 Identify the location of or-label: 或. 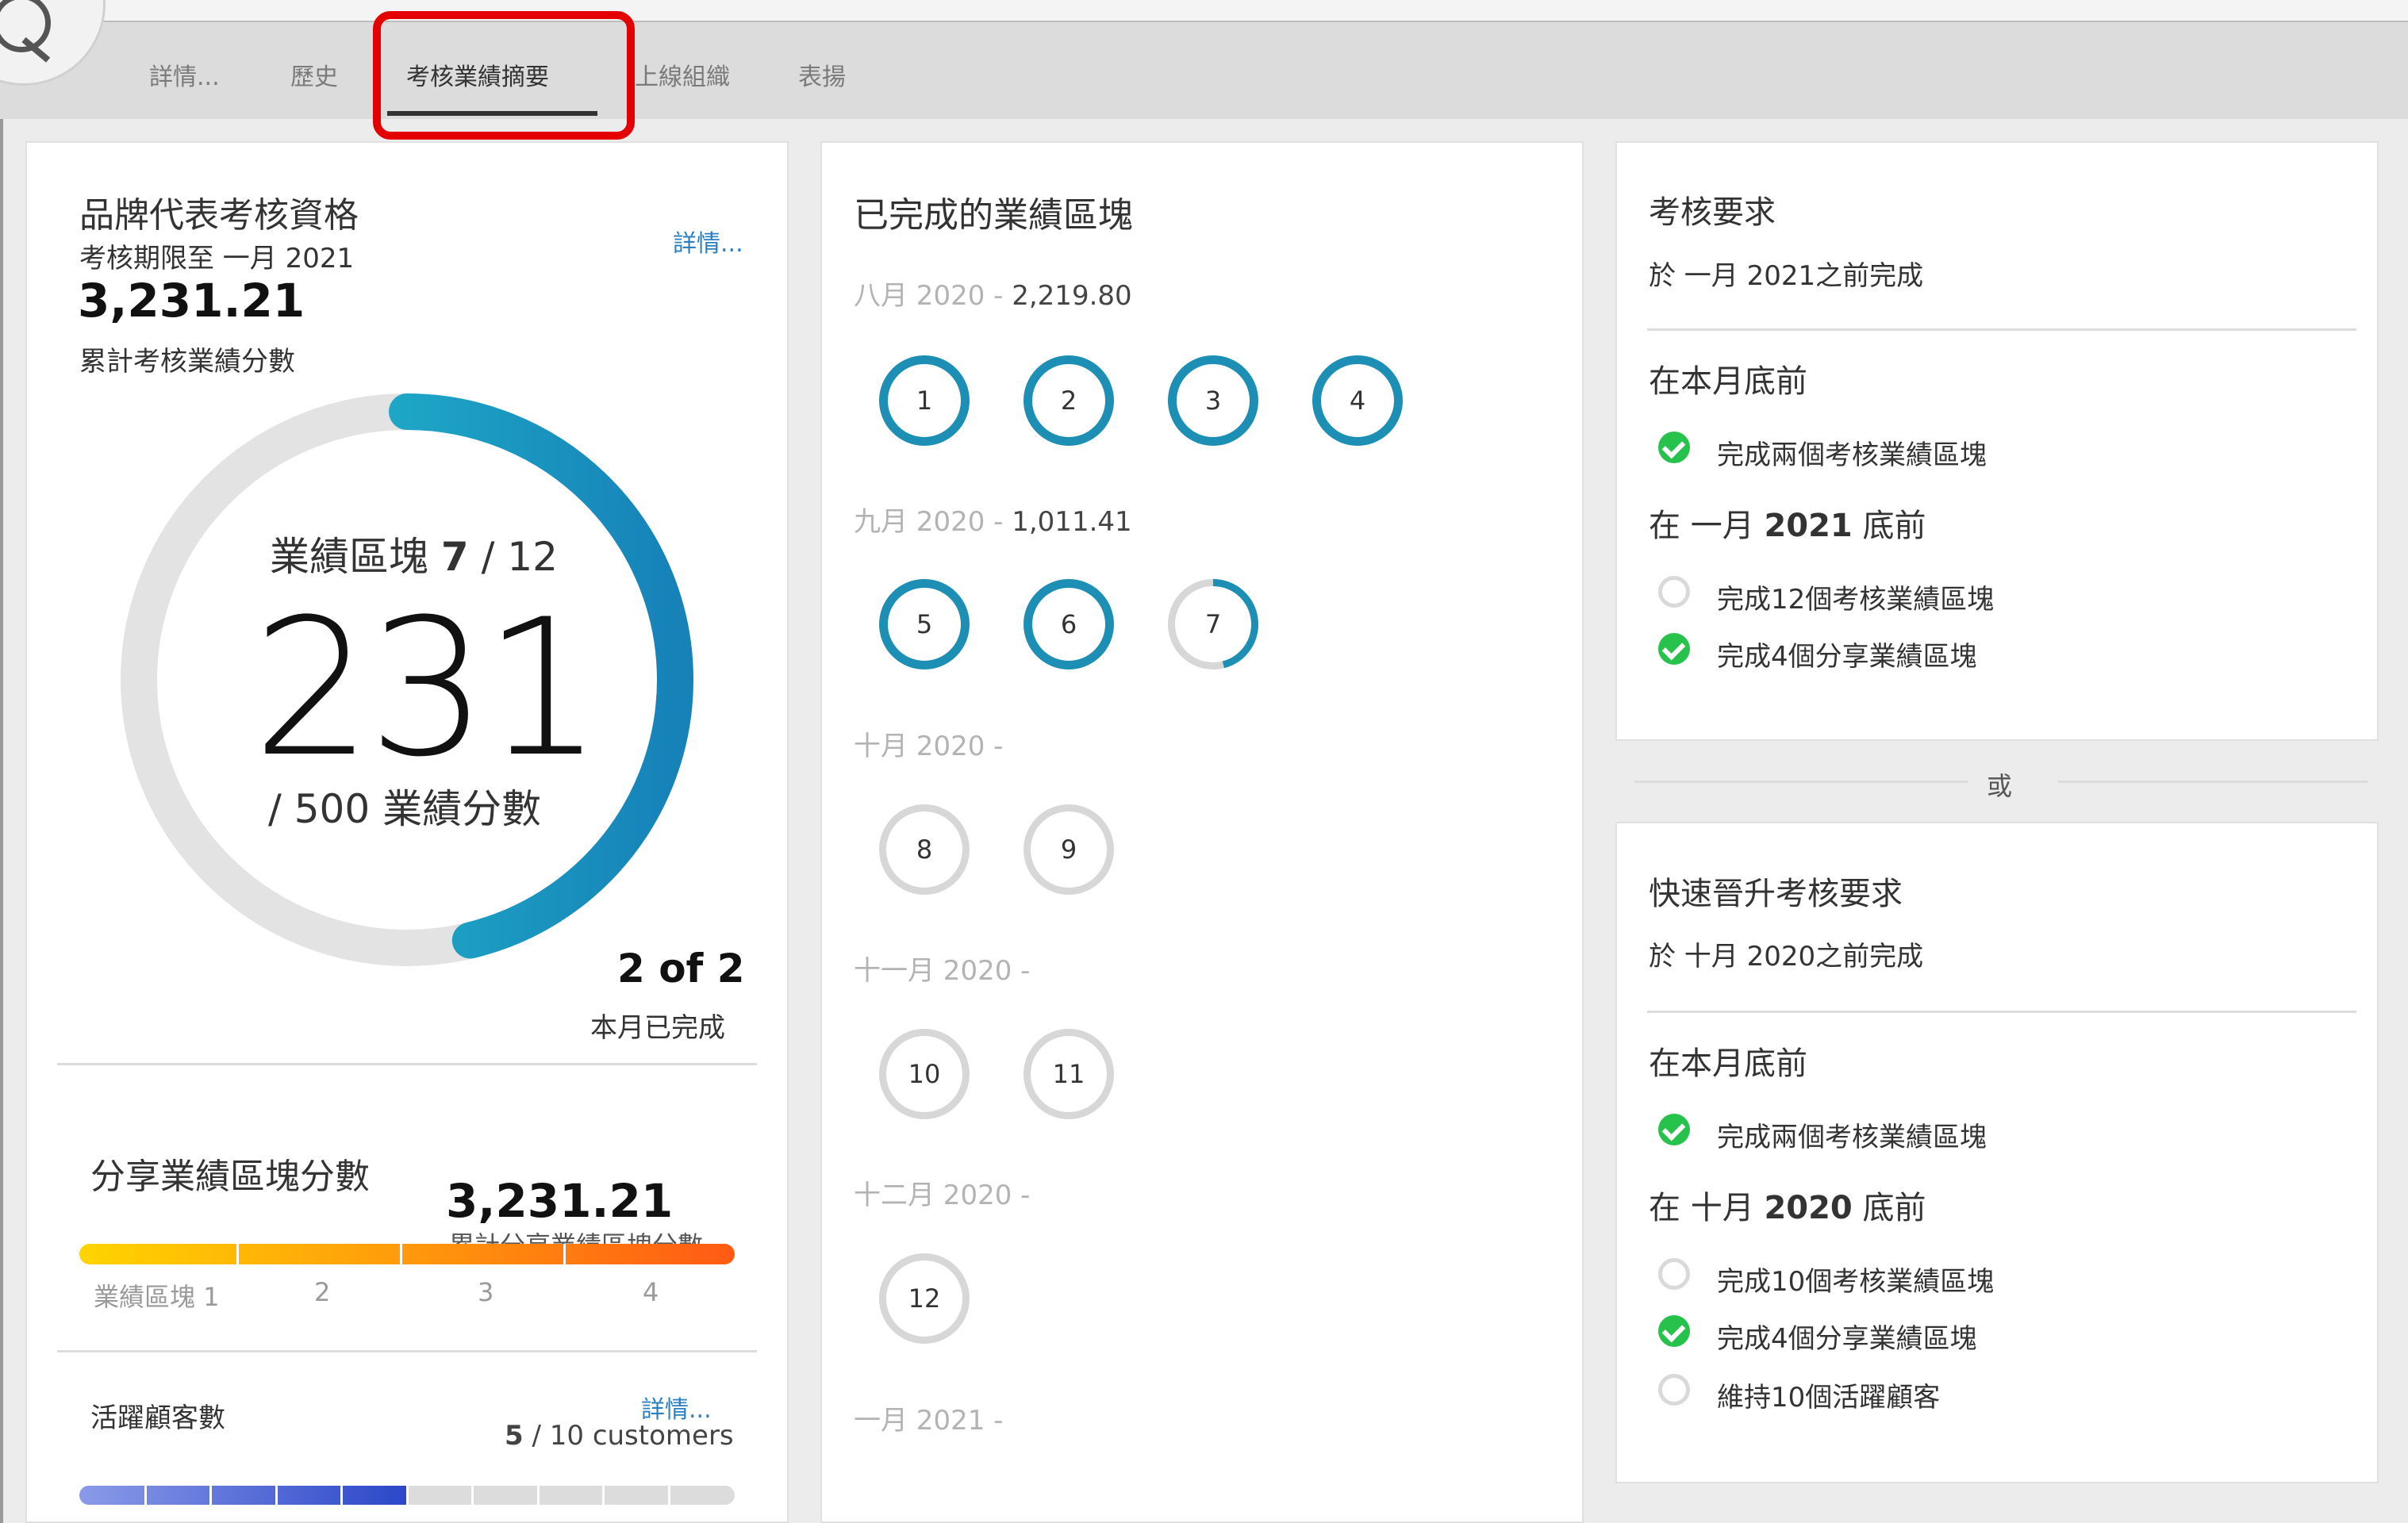
(2000, 786).